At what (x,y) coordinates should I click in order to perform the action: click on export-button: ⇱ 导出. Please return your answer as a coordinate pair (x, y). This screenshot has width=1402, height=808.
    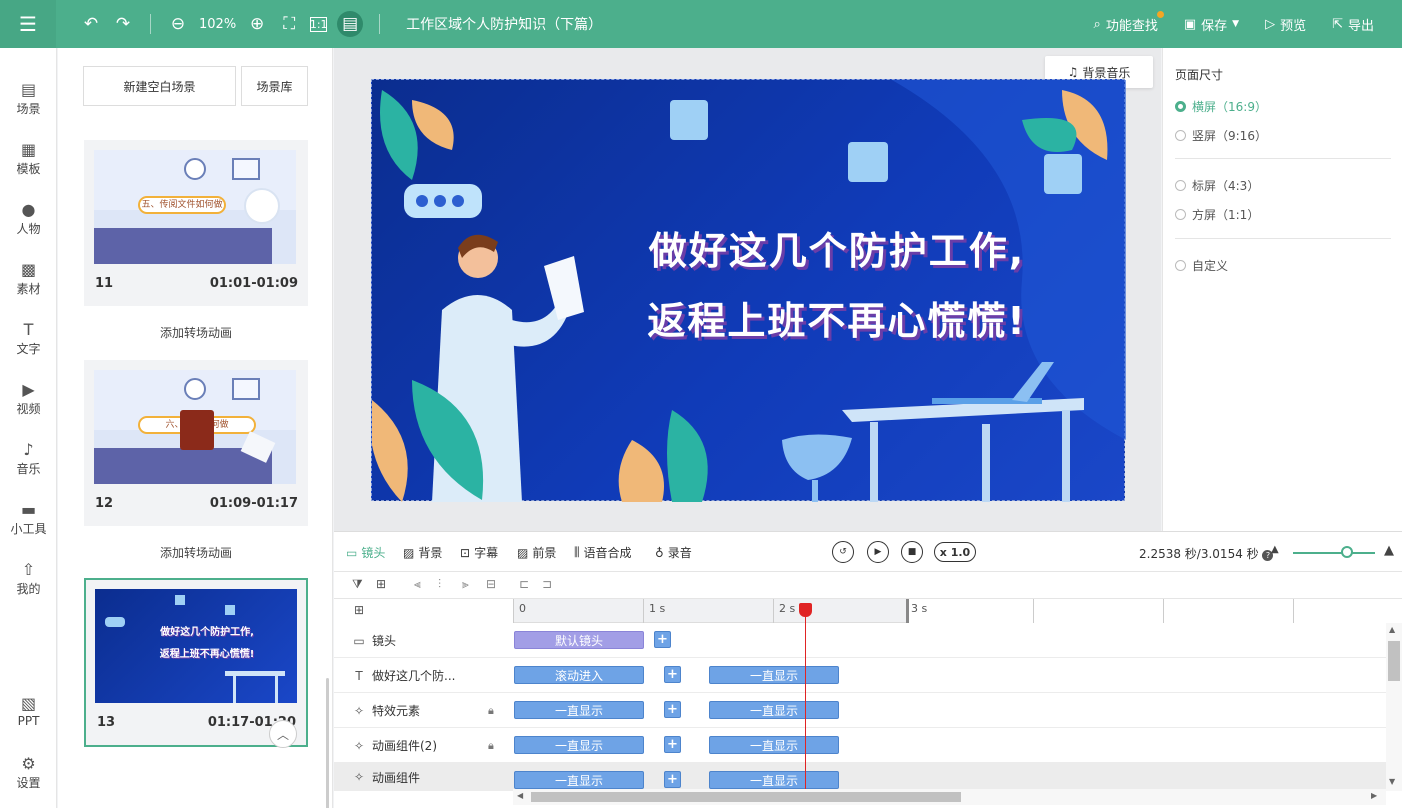
    Looking at the image, I should click on (1353, 24).